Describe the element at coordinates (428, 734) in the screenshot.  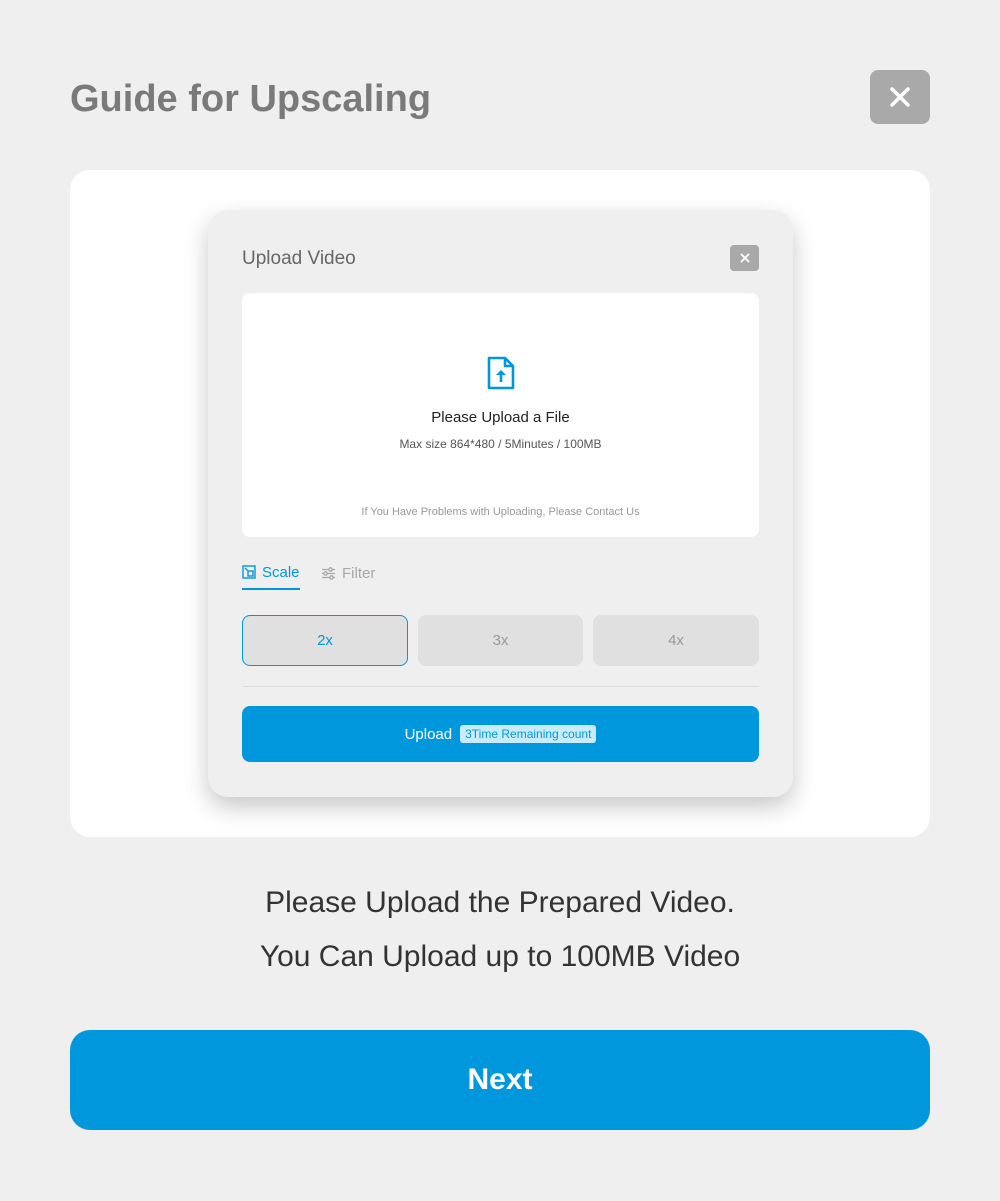
I see `upload-button-label: Upload` at that location.